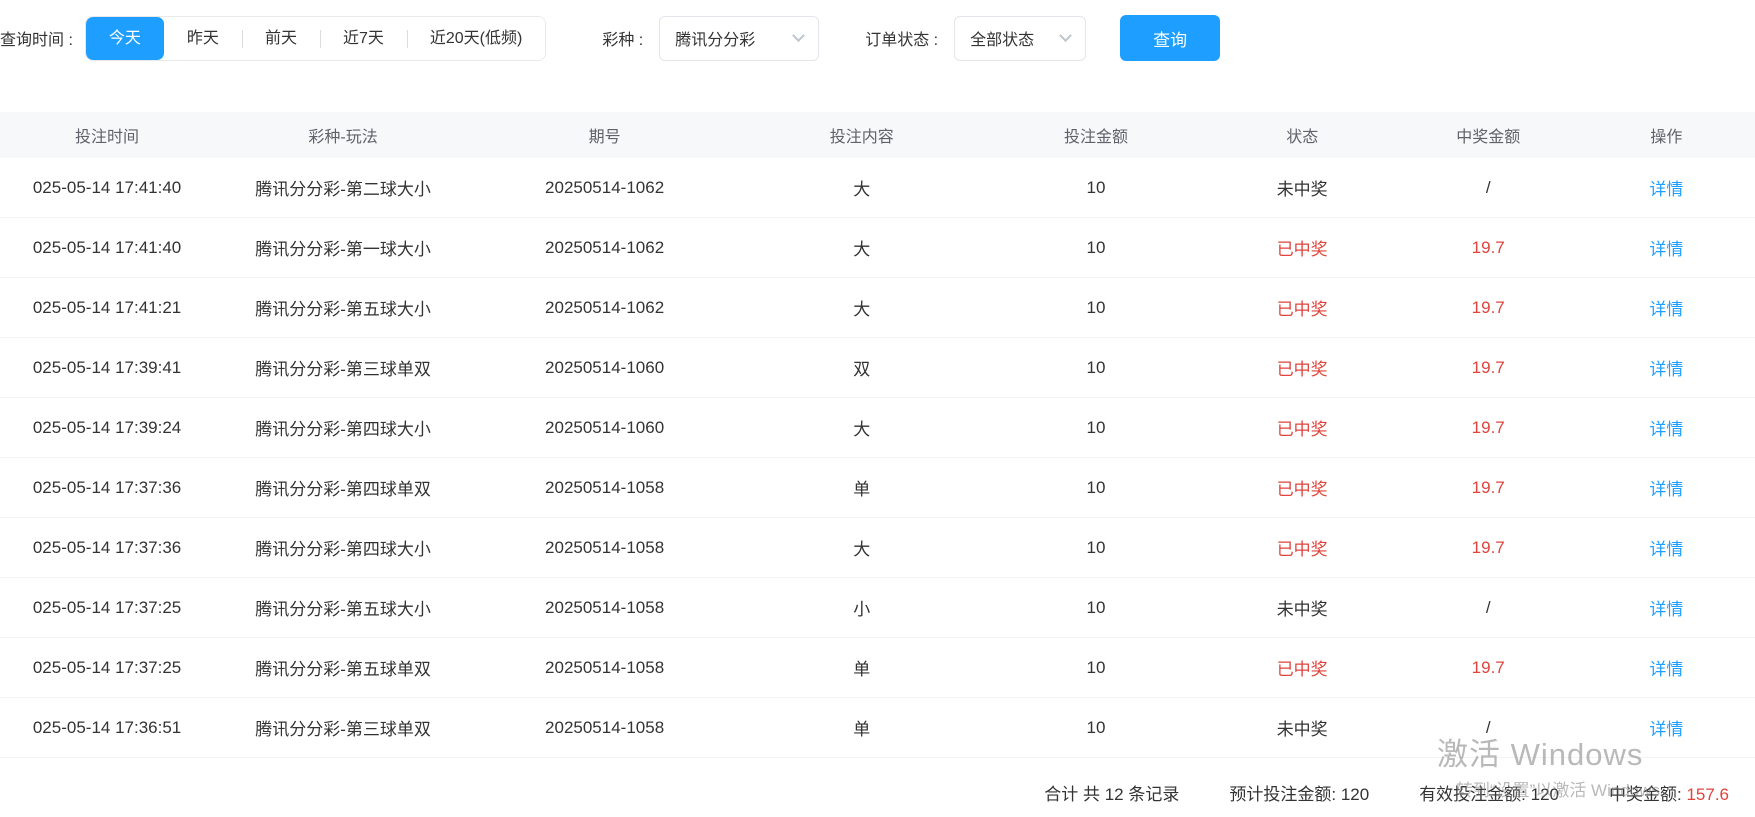  I want to click on issue-cell: 20250514-1060, so click(605, 367).